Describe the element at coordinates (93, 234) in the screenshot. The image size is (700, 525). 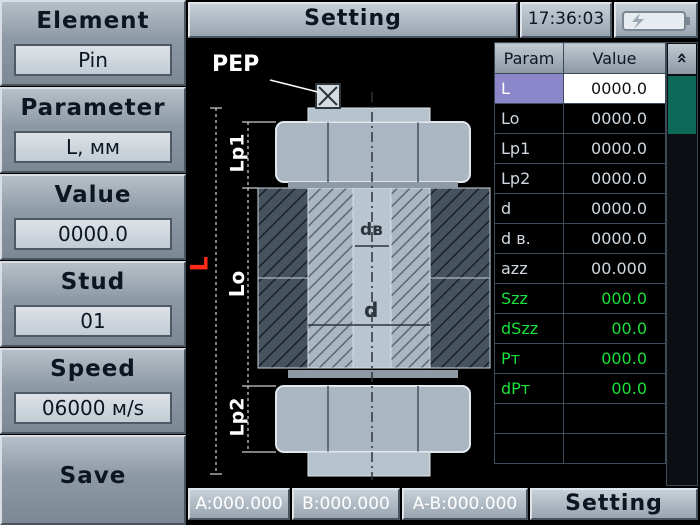
I see `value-value: 0000.0` at that location.